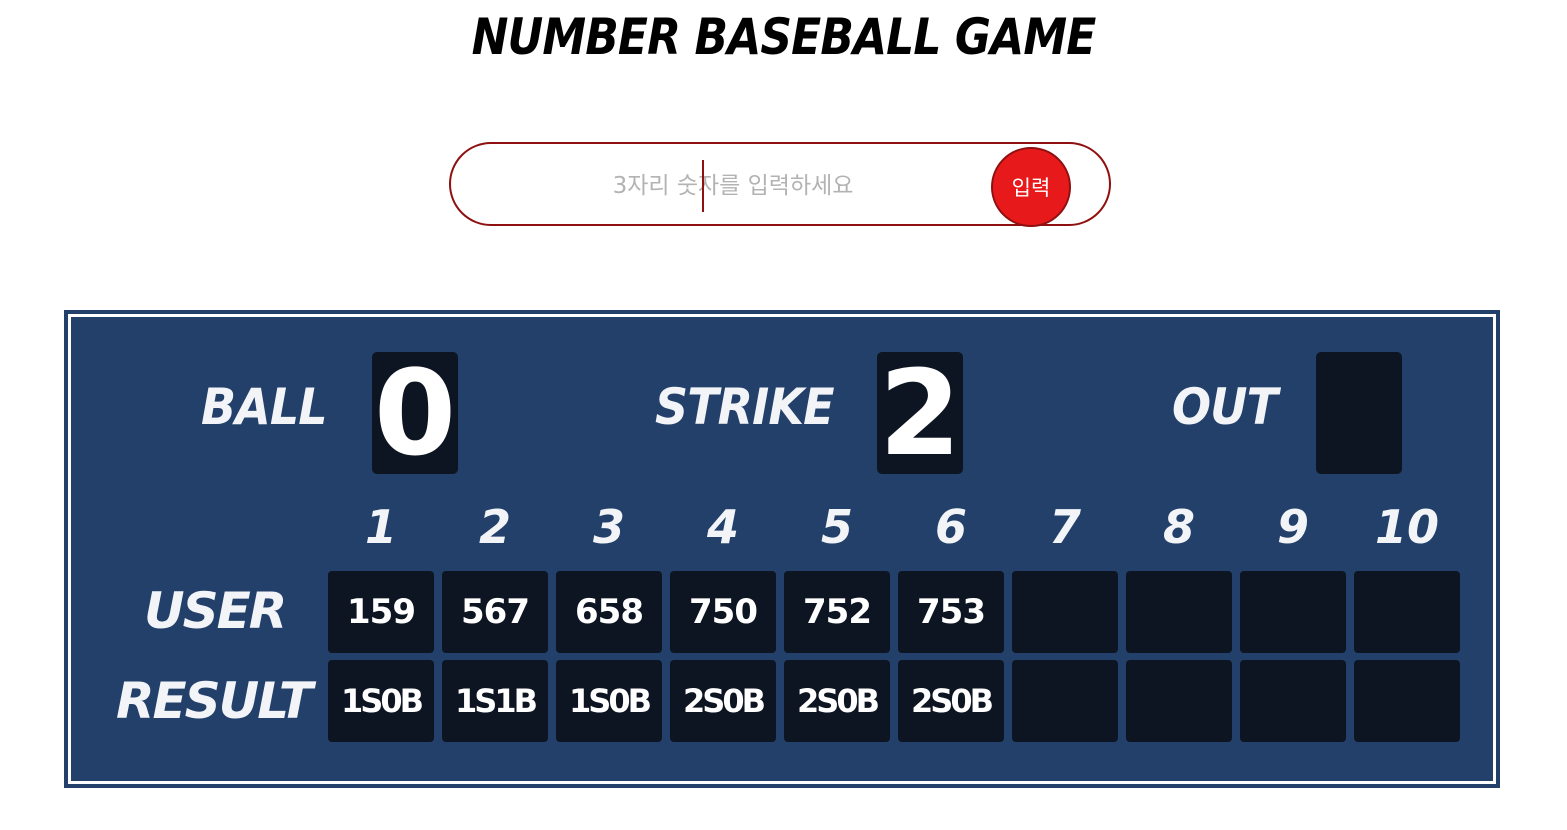  I want to click on submit-button: 입력, so click(1031, 187).